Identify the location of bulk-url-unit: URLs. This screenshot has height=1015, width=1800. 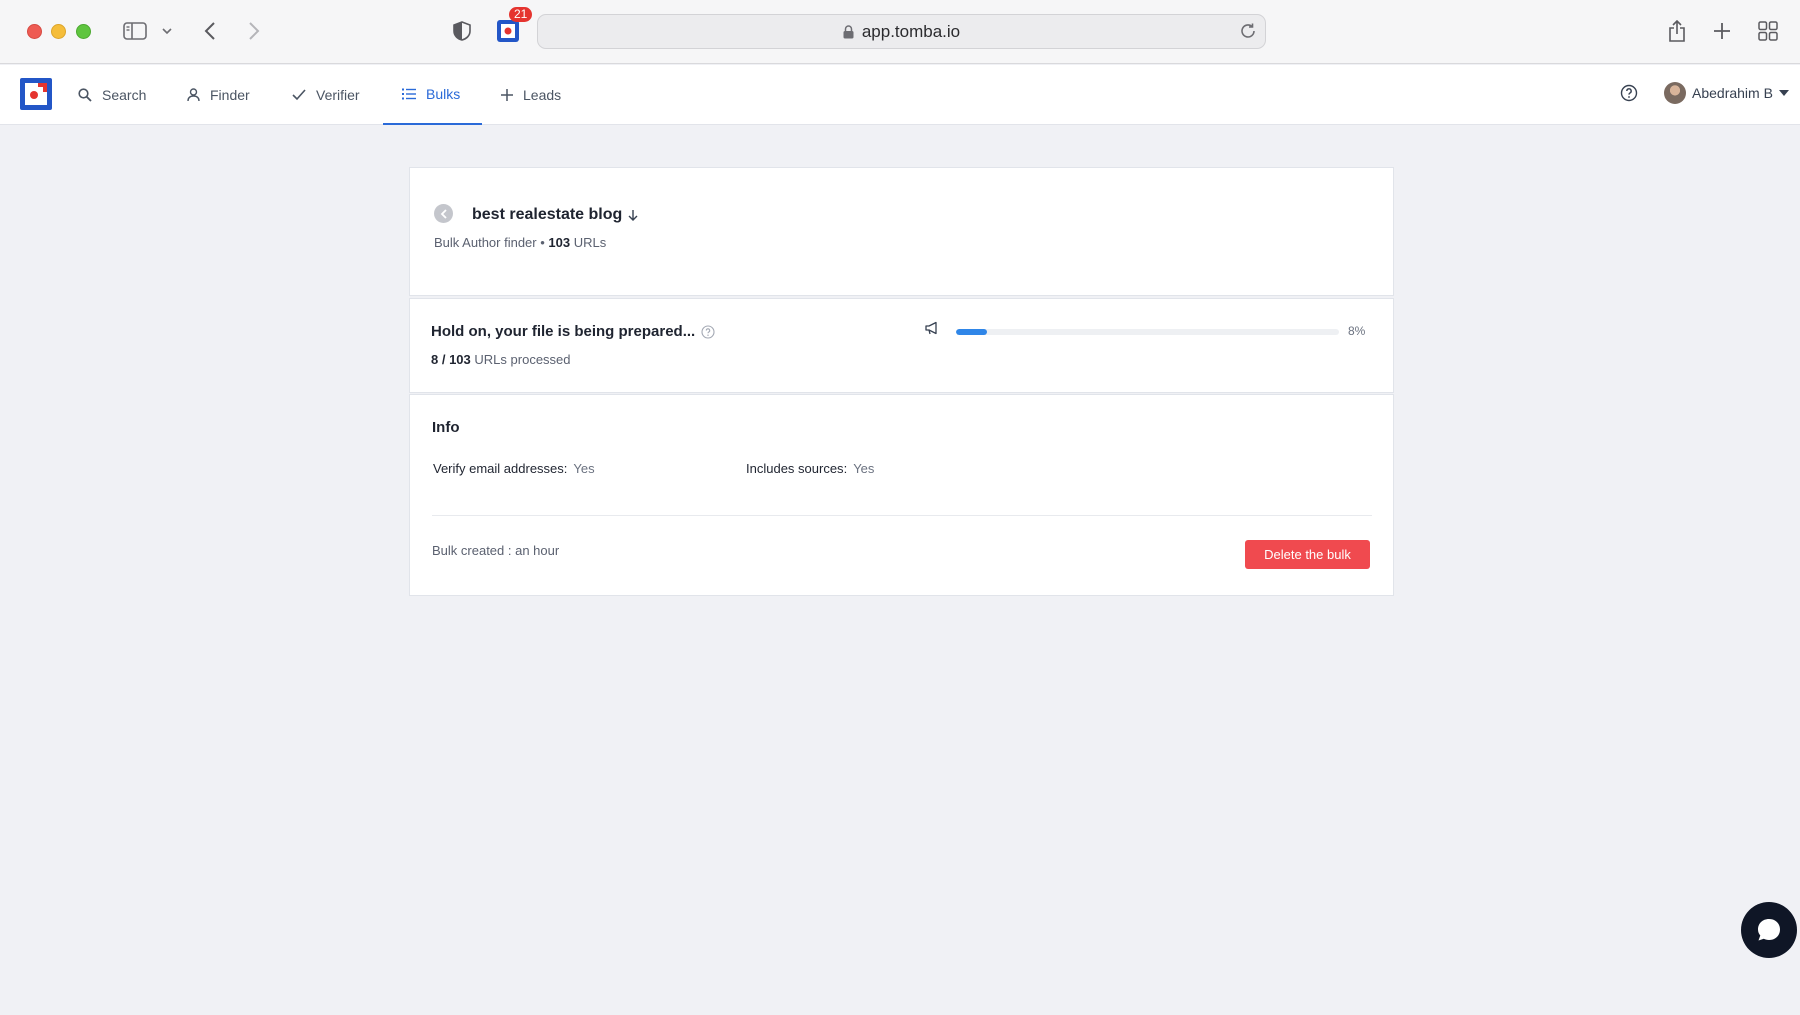
(590, 242).